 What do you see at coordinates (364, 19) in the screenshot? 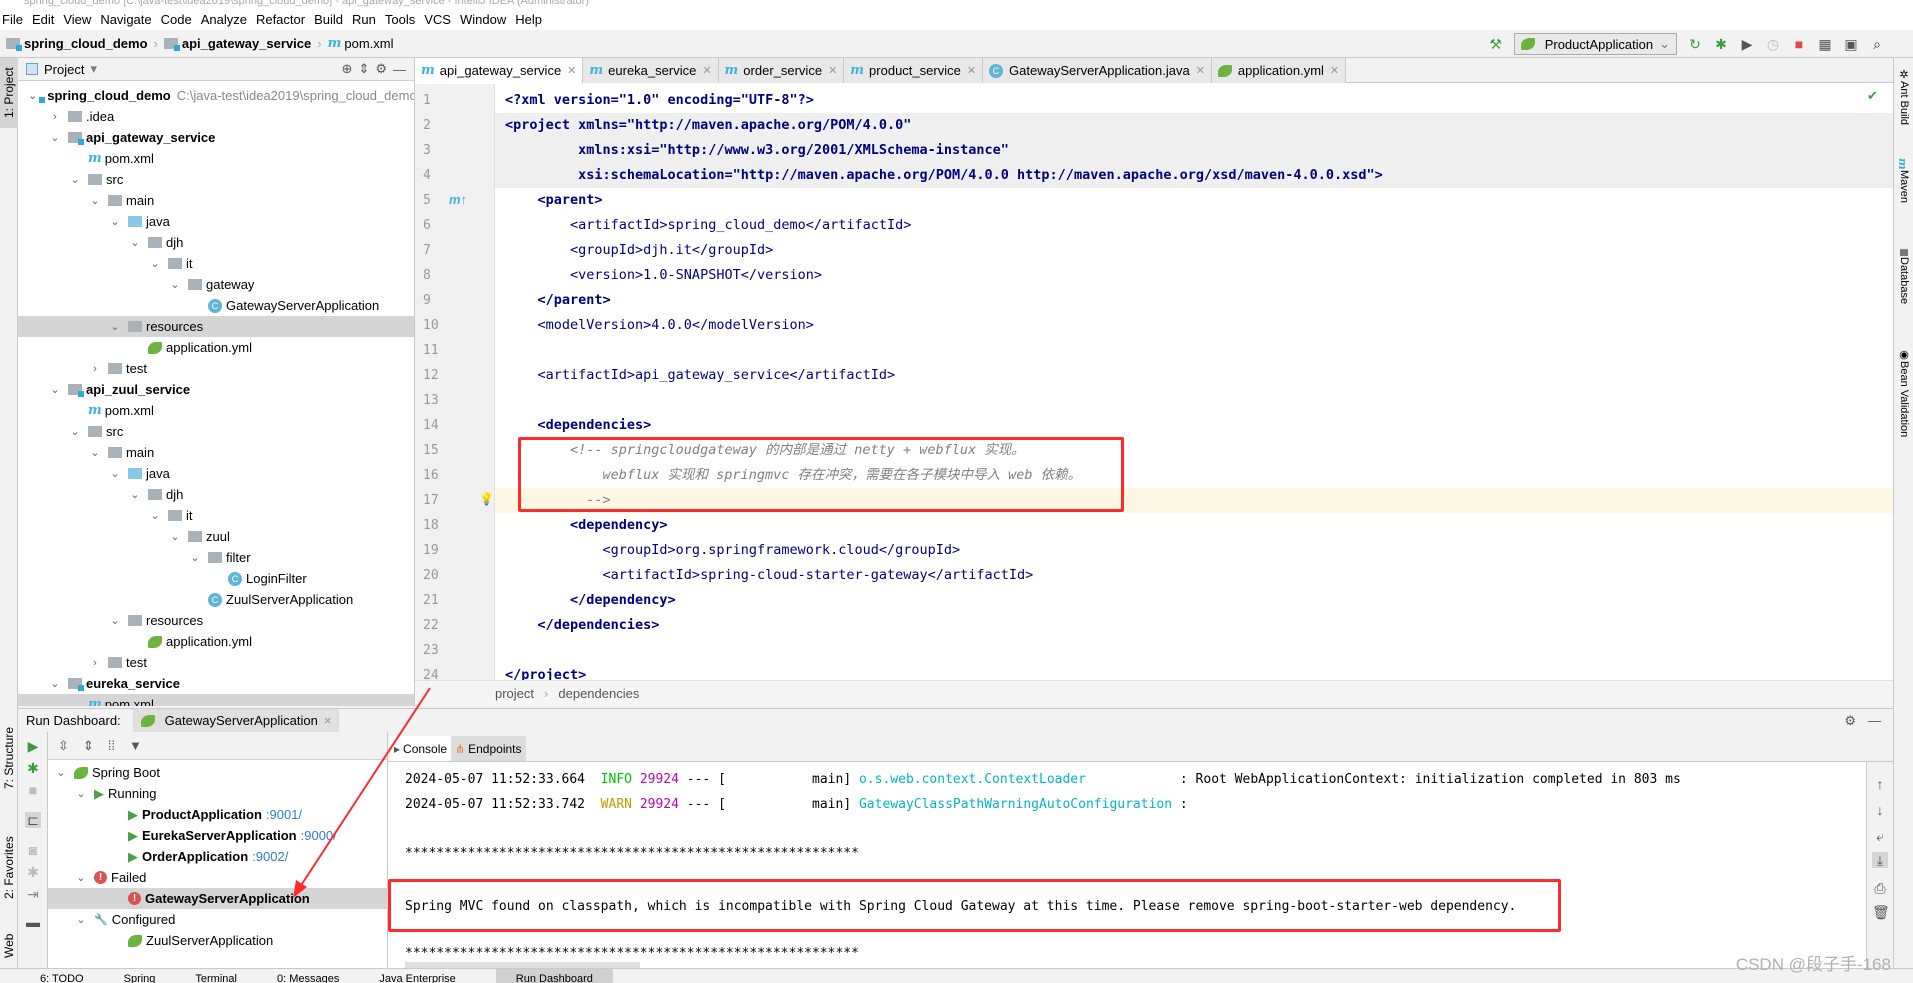
I see `menu-run: Run` at bounding box center [364, 19].